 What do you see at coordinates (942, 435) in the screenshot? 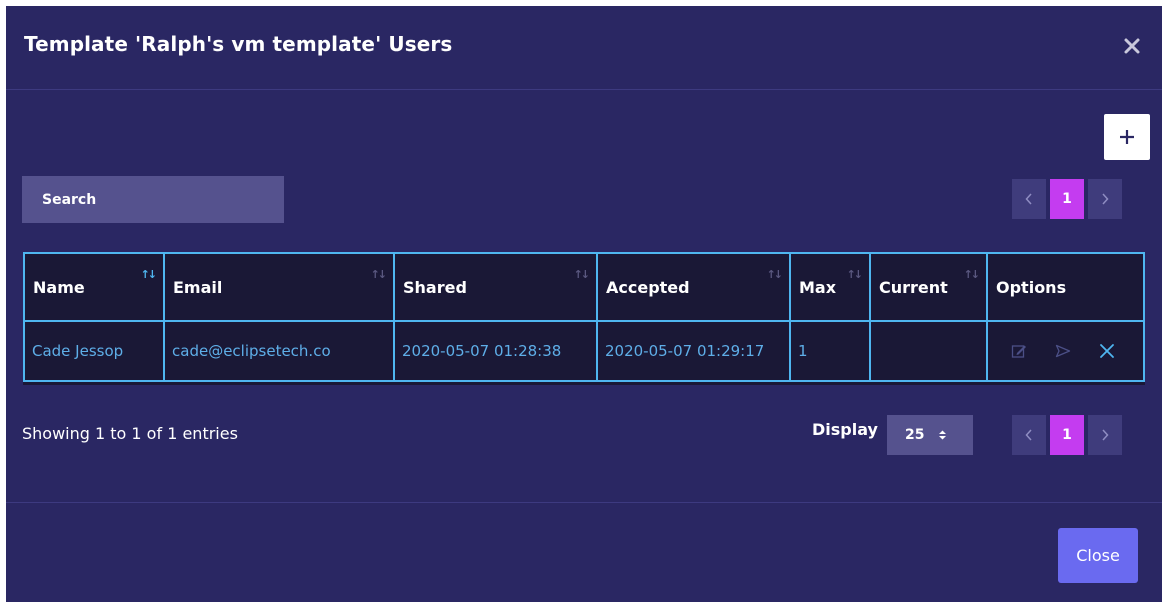
I see `updown-caret-icon` at bounding box center [942, 435].